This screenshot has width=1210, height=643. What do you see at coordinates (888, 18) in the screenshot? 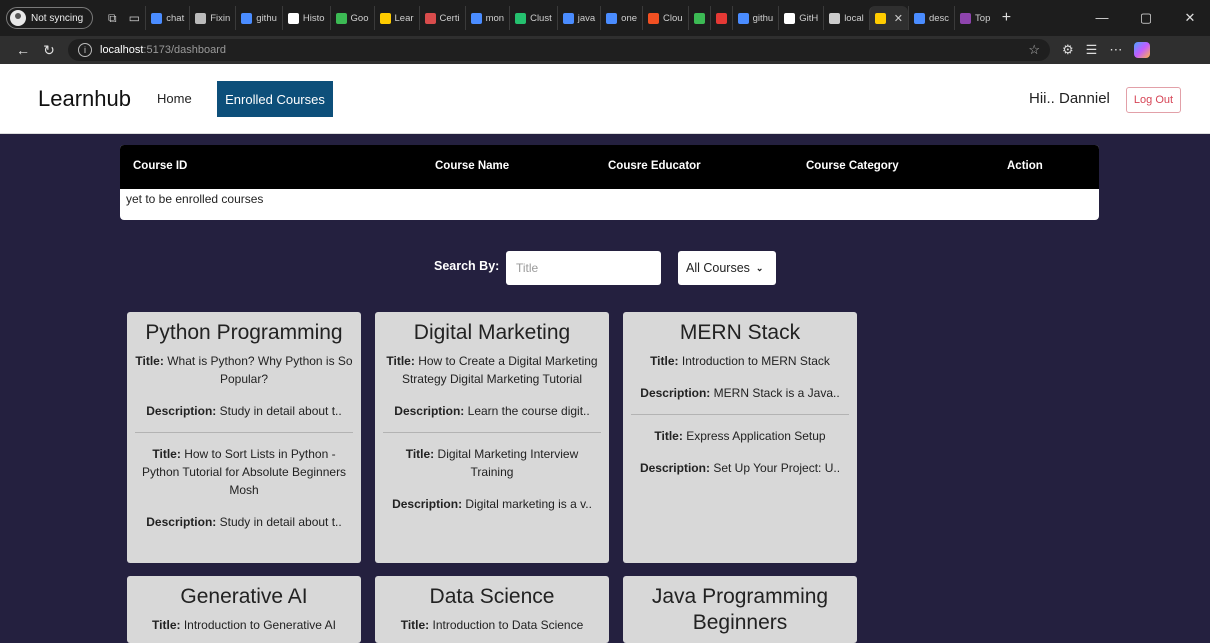
I see `browser-tab: ✕` at bounding box center [888, 18].